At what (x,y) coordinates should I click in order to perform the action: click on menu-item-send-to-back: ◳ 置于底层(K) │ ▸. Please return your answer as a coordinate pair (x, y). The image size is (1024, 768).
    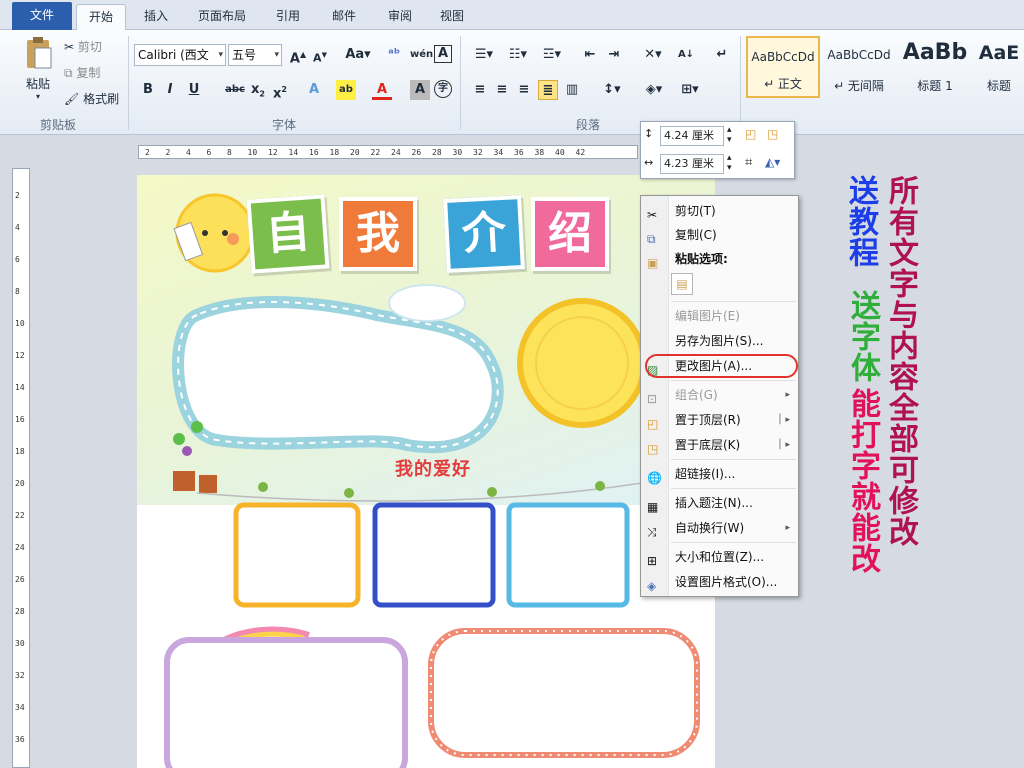
    Looking at the image, I should click on (719, 445).